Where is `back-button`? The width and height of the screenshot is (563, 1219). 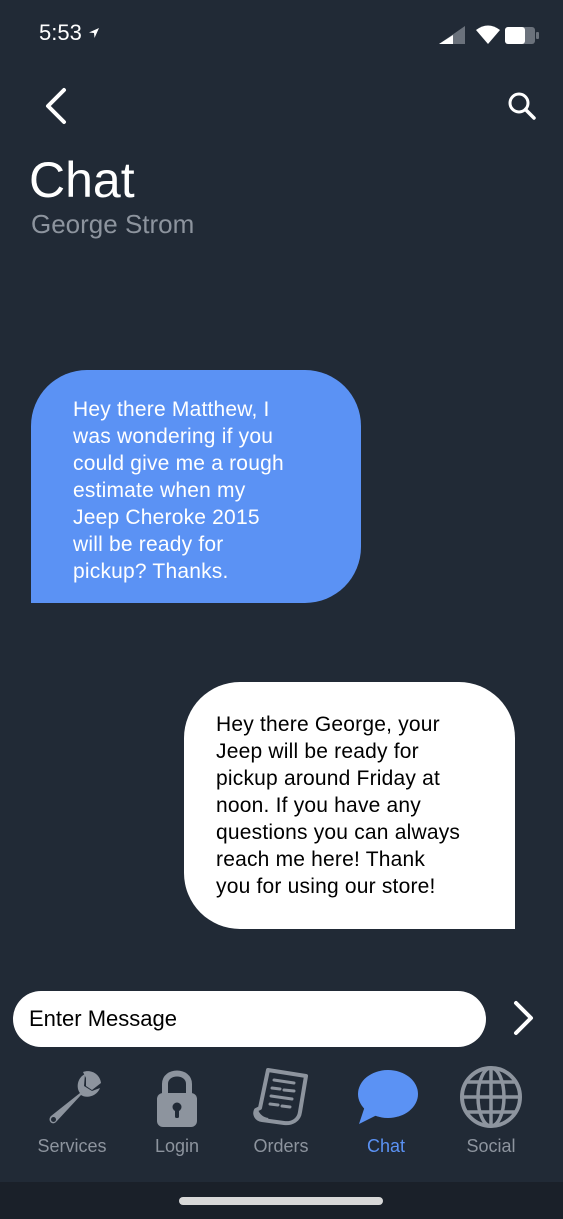 back-button is located at coordinates (58, 106).